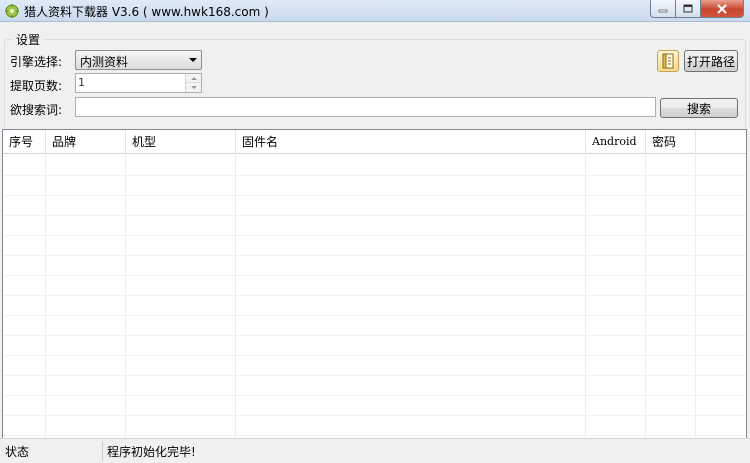 This screenshot has height=463, width=750. Describe the element at coordinates (104, 62) in the screenshot. I see `engine-select-value: 内测资料` at that location.